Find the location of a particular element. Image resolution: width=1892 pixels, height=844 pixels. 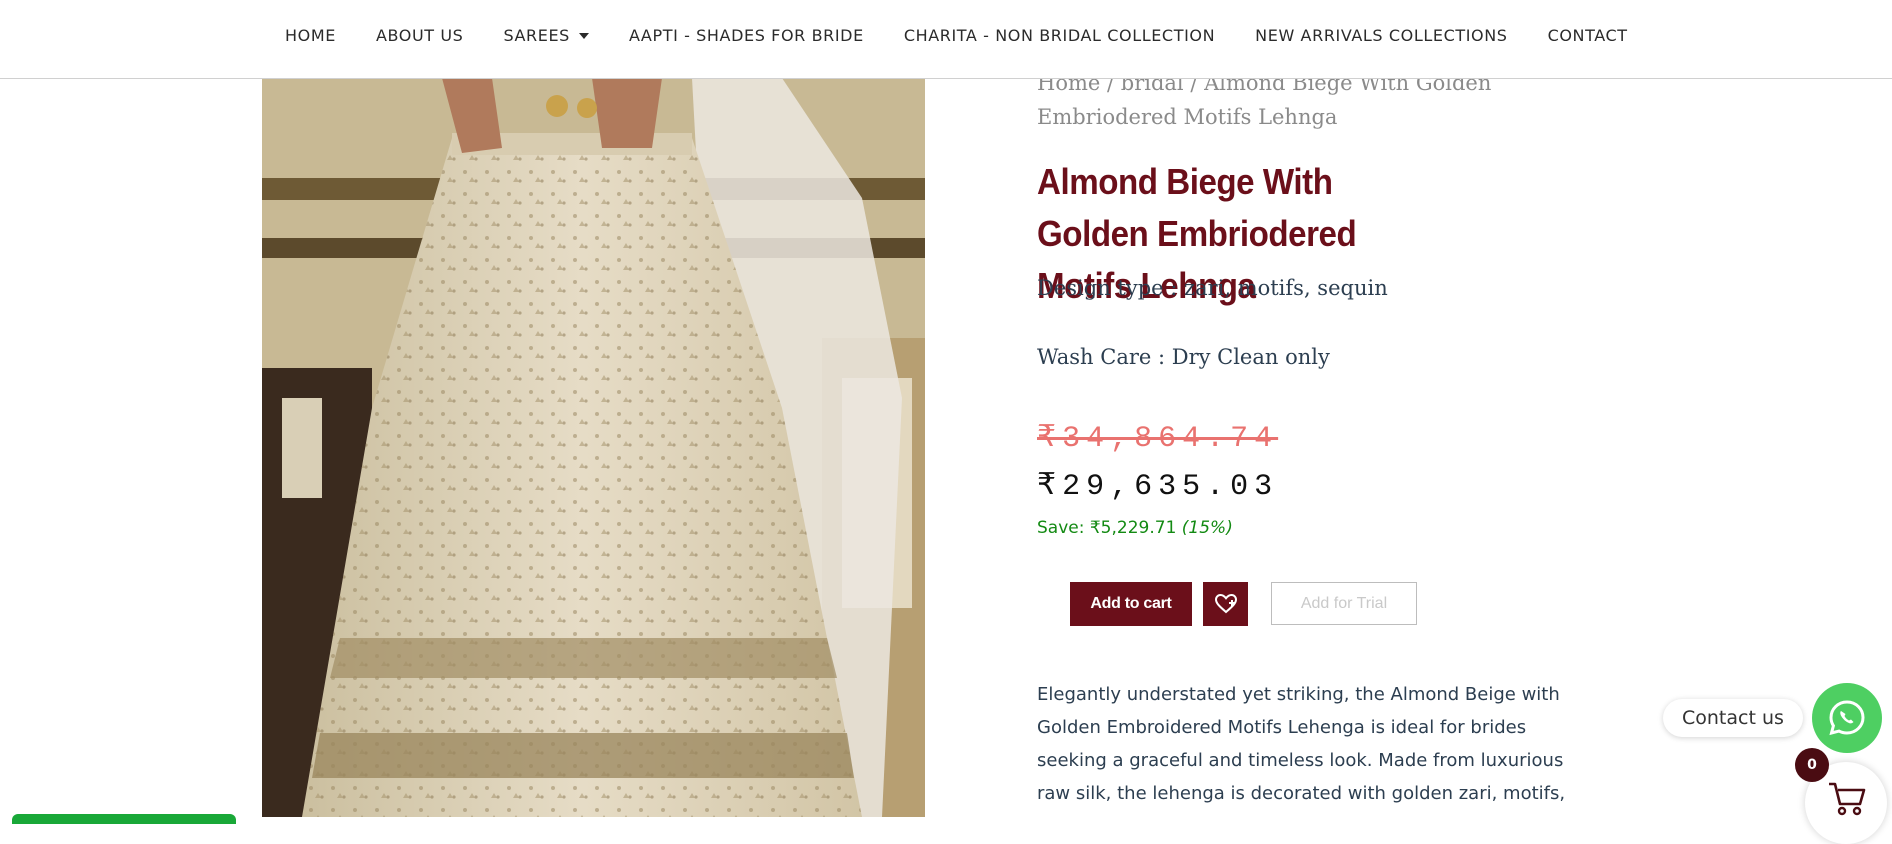

whatsapp-icon is located at coordinates (1847, 718).